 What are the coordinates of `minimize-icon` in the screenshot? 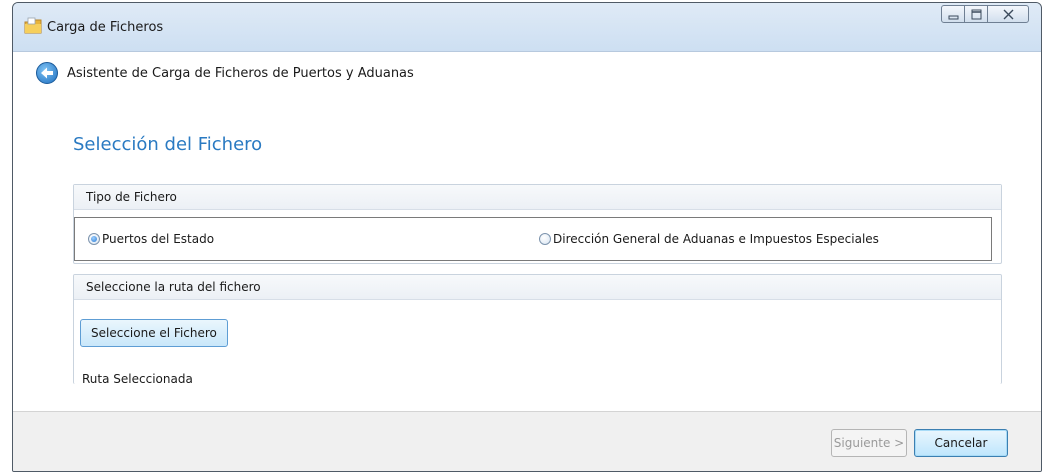 It's located at (953, 17).